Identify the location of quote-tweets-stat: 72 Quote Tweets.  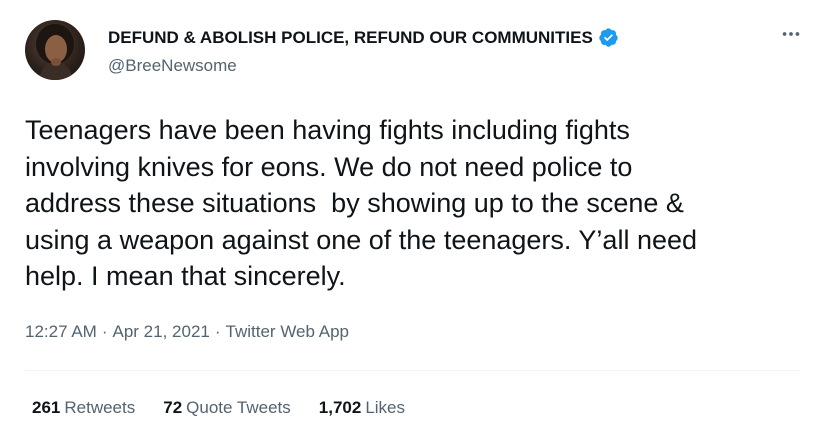
(227, 408).